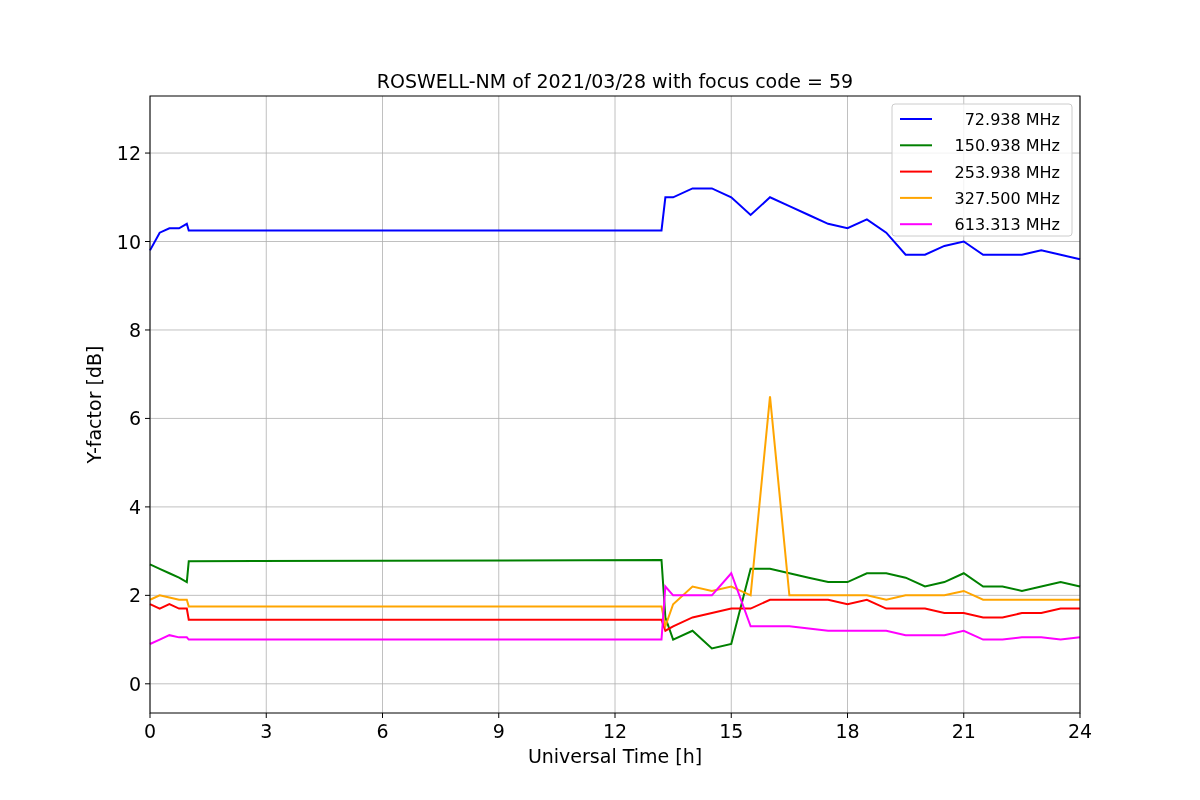 This screenshot has height=800, width=1200. What do you see at coordinates (847, 731) in the screenshot?
I see `x-tick-label: 18` at bounding box center [847, 731].